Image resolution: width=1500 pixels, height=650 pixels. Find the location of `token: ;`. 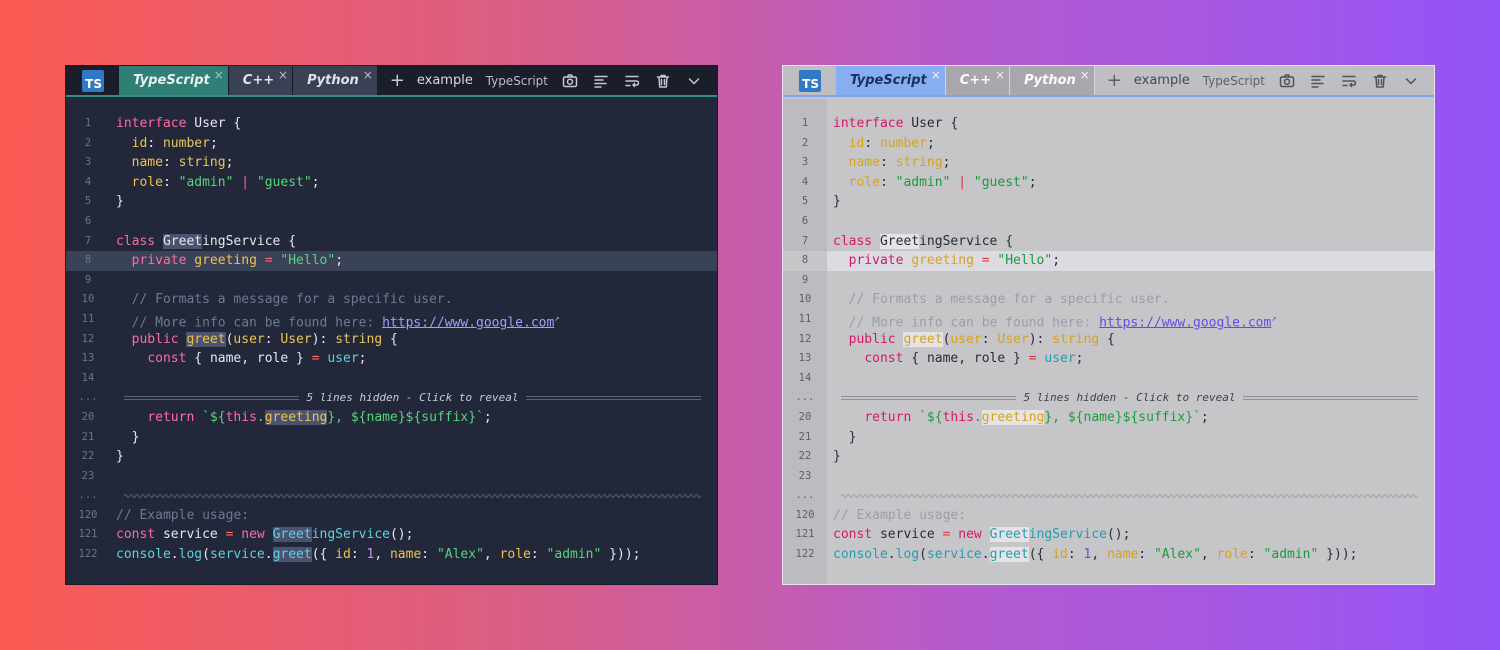

token: ; is located at coordinates (1056, 261).